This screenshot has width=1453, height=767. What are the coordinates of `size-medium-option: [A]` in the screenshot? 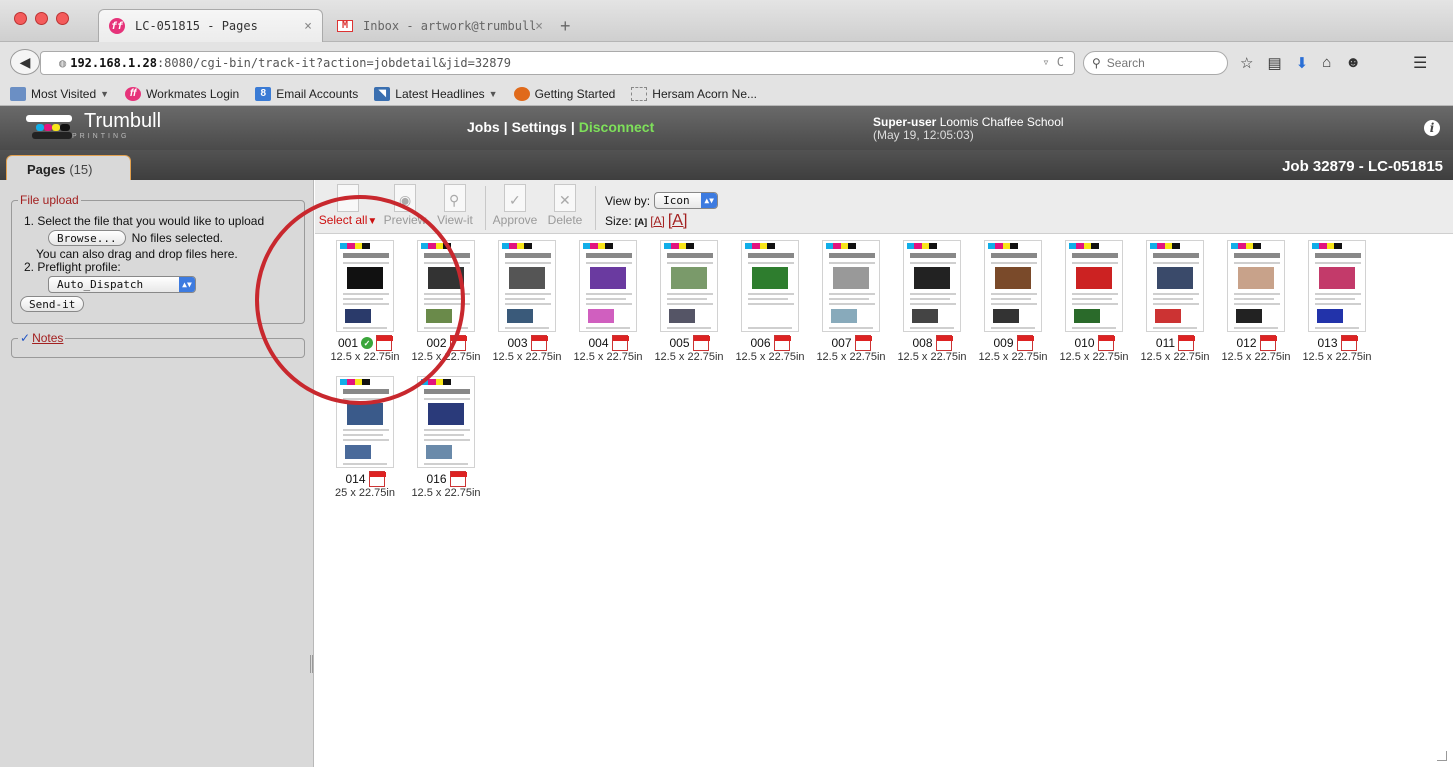 It's located at (657, 221).